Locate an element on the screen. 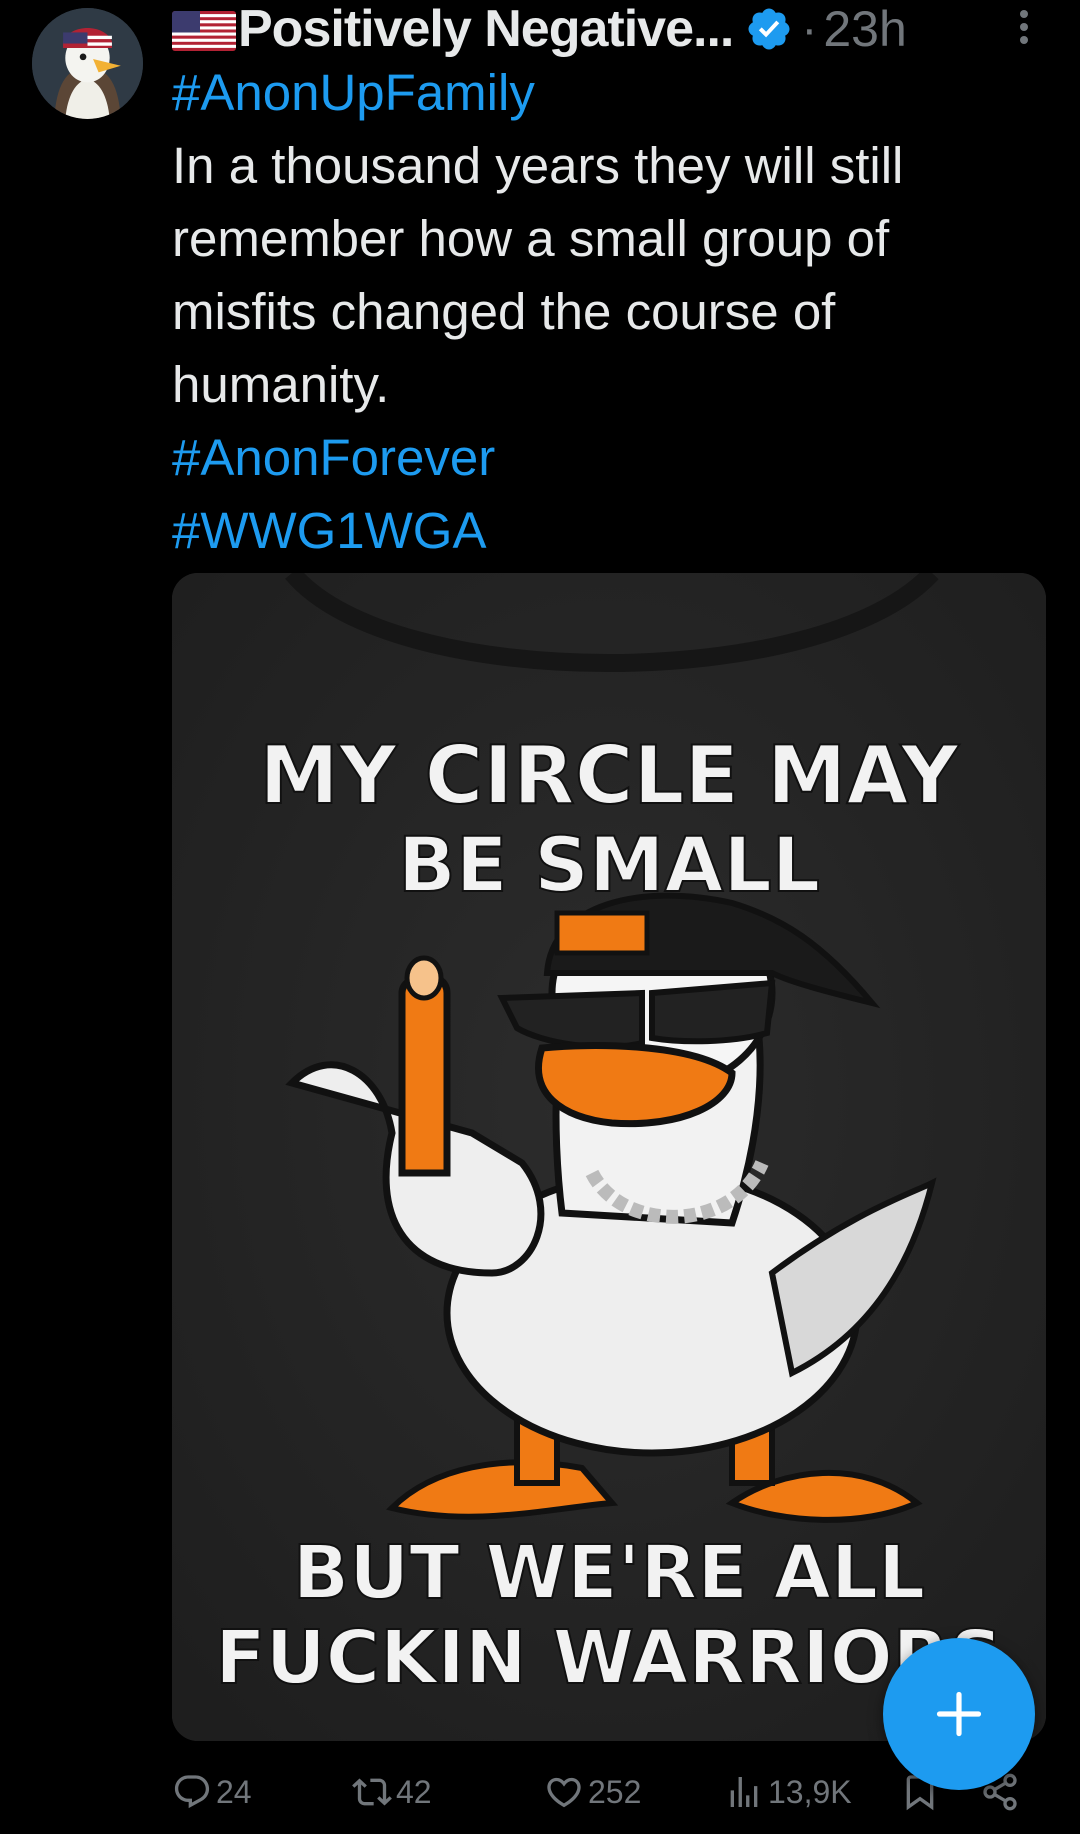 The width and height of the screenshot is (1080, 1834). views-count: 13,9K is located at coordinates (810, 1791).